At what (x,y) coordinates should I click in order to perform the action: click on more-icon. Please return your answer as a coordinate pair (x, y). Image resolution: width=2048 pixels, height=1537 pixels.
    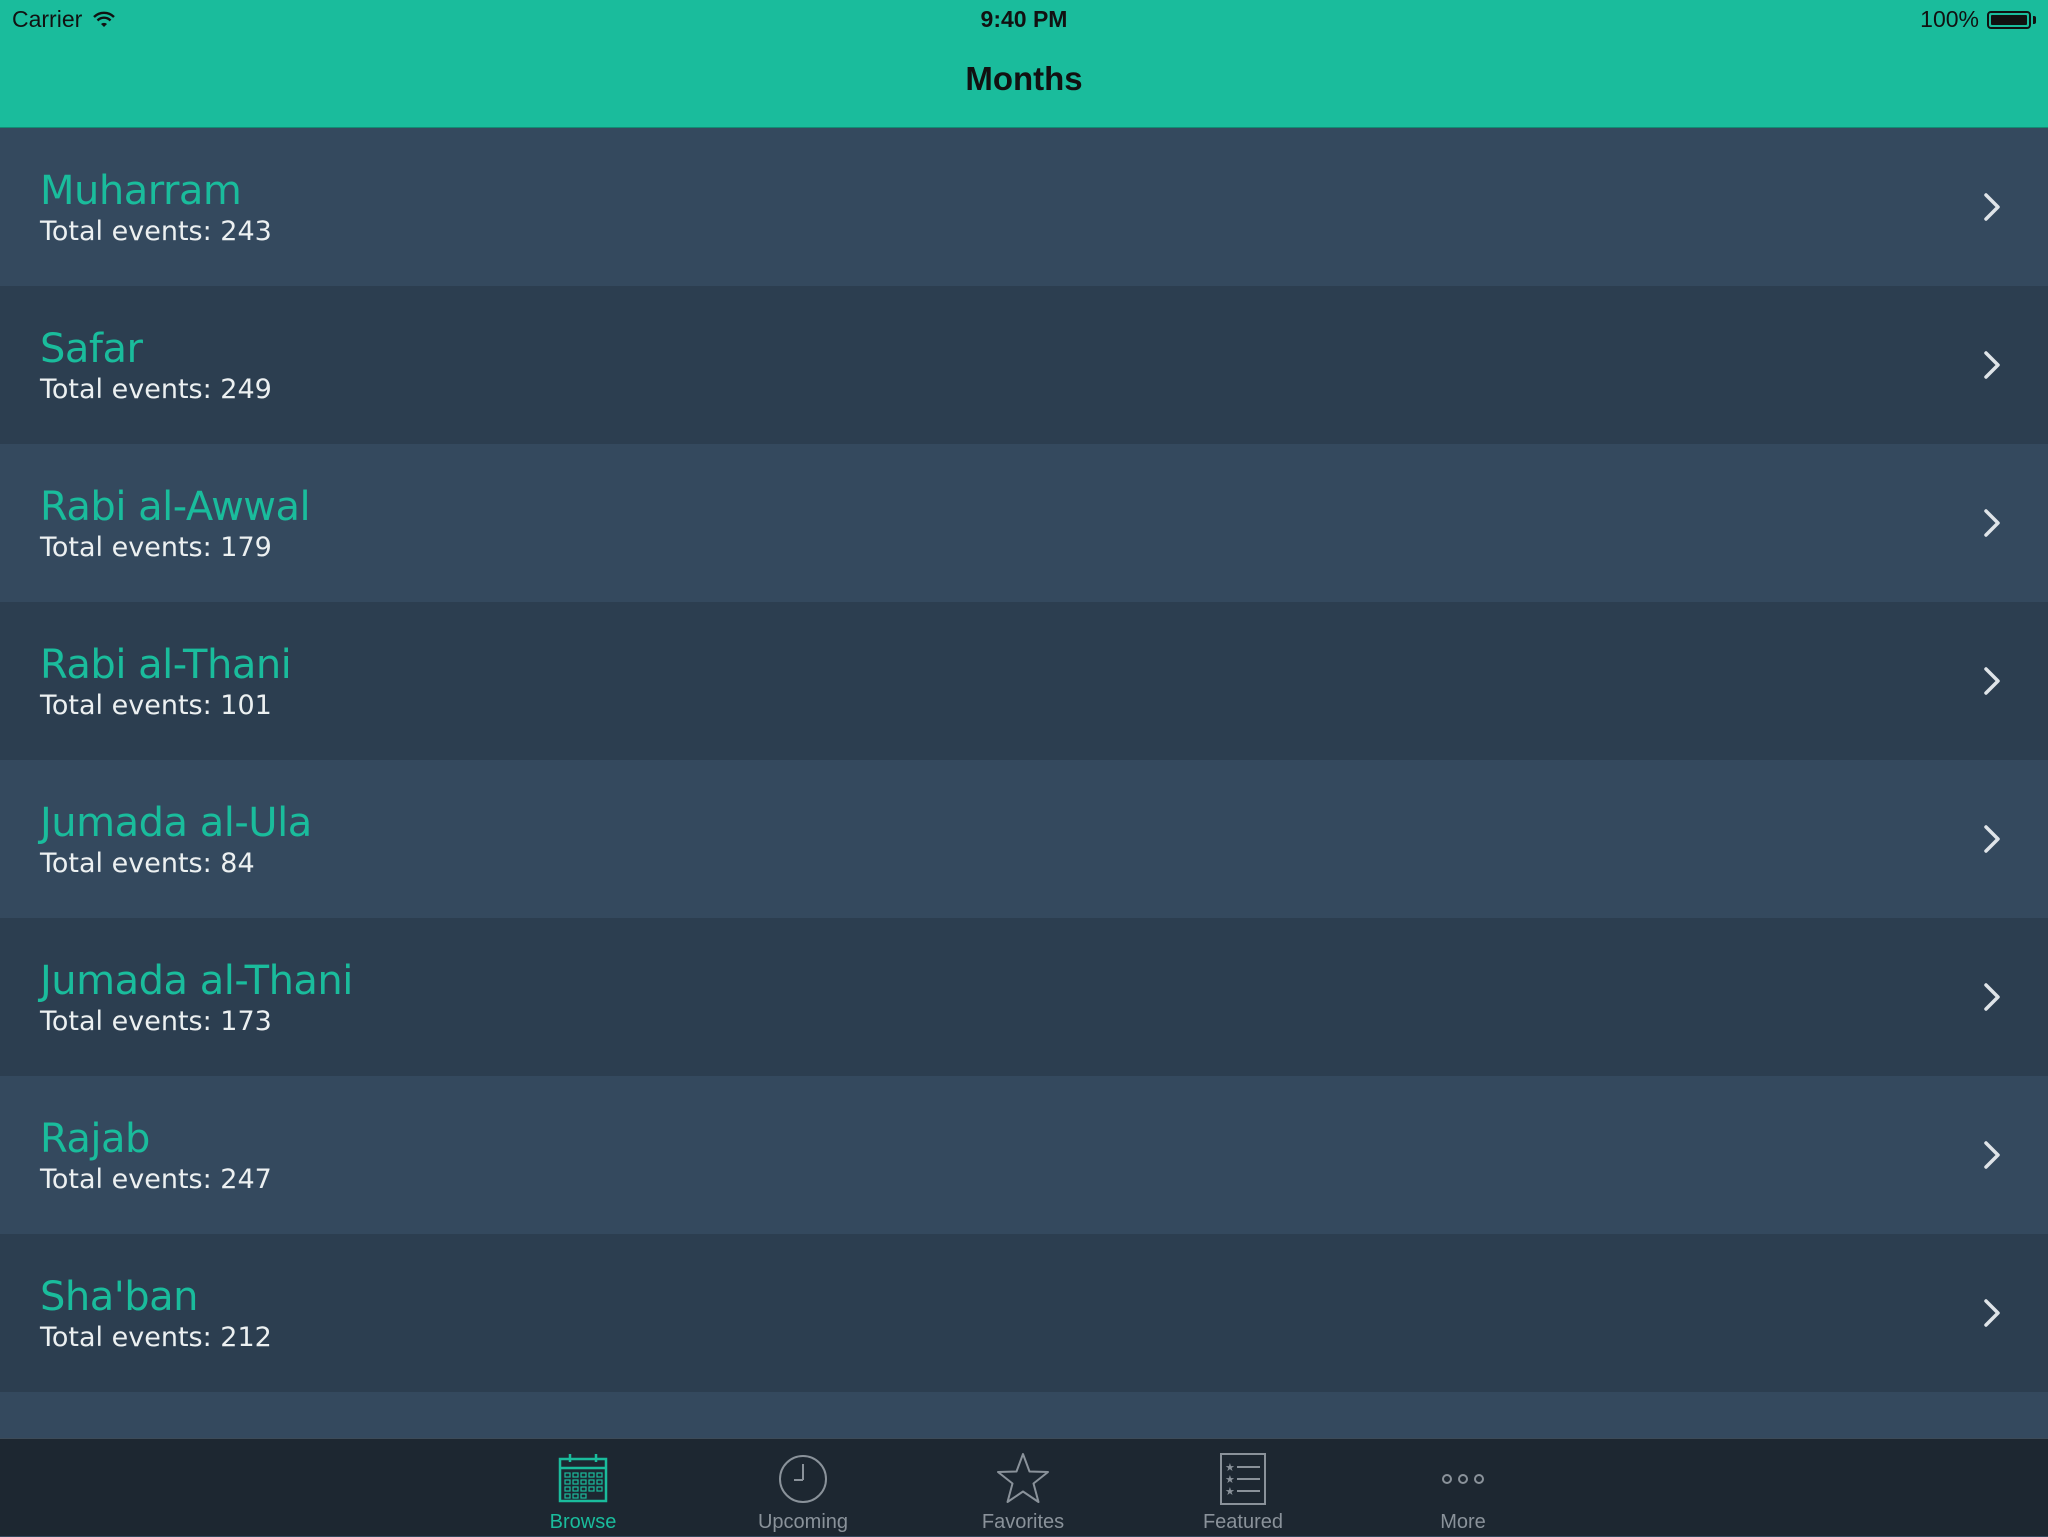
    Looking at the image, I should click on (1463, 1479).